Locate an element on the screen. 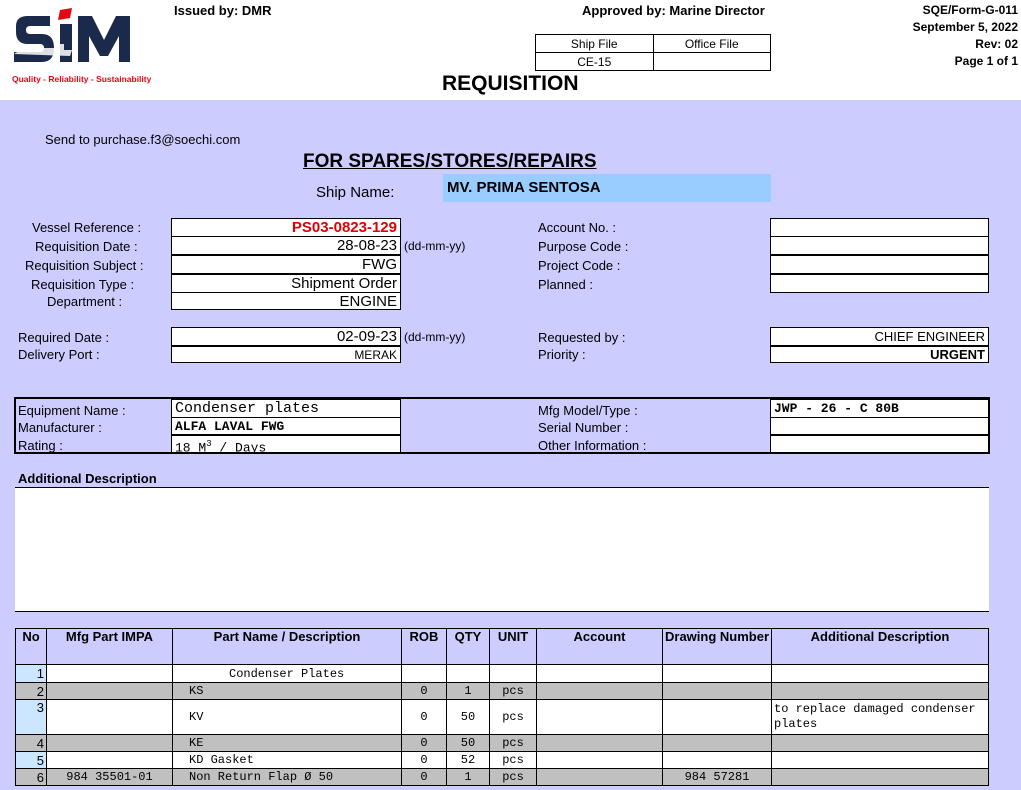  file-table: Ship File Office File CE-15 is located at coordinates (653, 52).